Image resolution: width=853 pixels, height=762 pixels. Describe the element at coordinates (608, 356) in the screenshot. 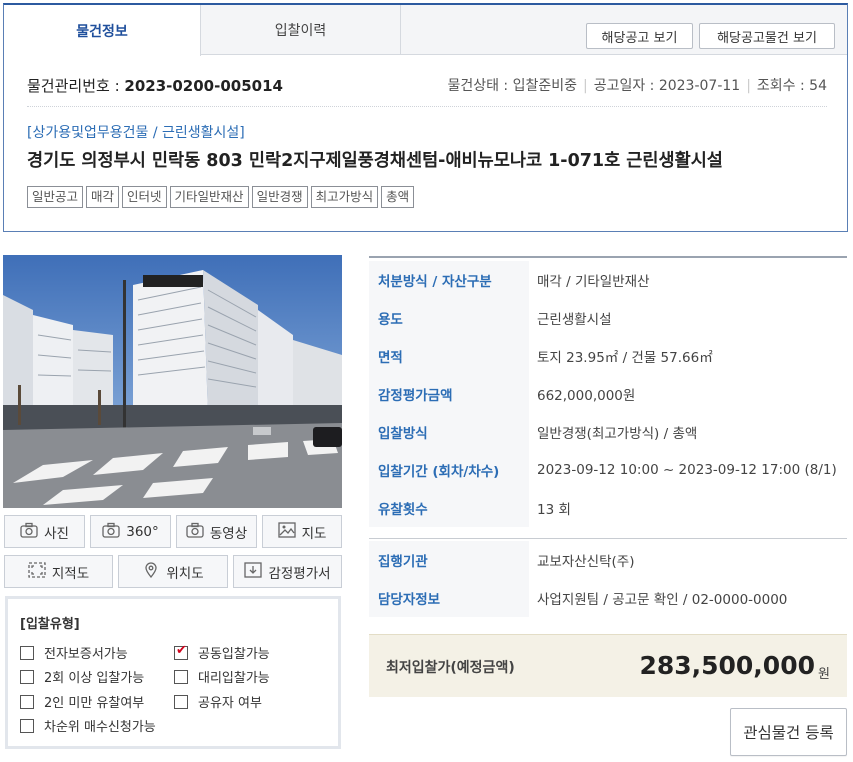

I see `info-row: 면적 토지 23.95㎡ / 건물 57.66㎡` at that location.